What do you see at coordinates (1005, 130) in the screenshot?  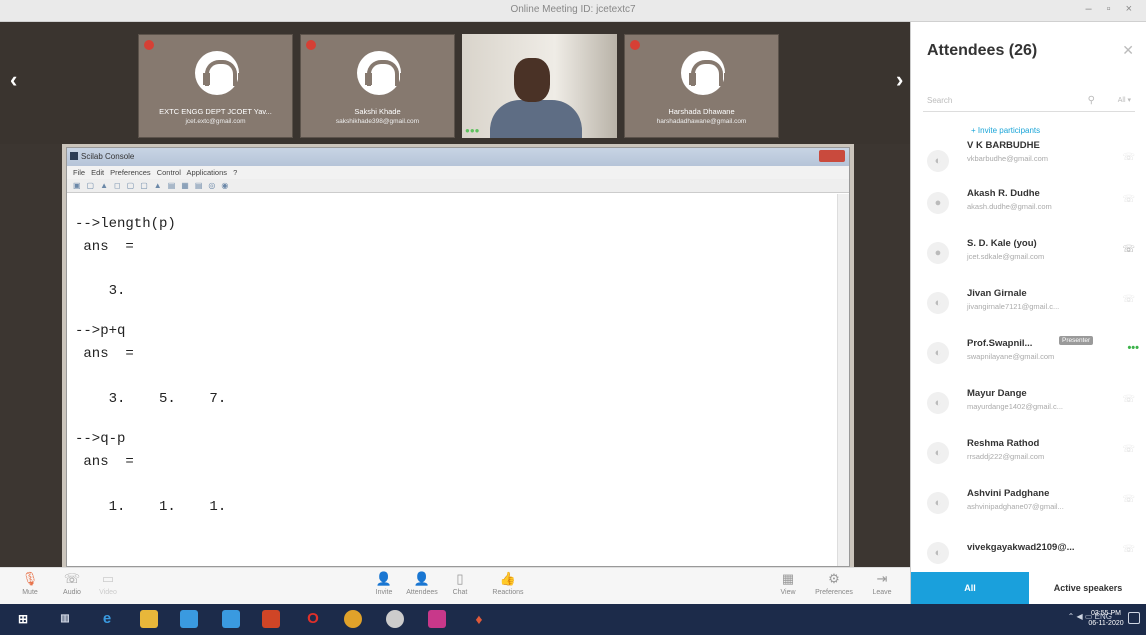 I see `invite-participants-link: + Invite participants` at bounding box center [1005, 130].